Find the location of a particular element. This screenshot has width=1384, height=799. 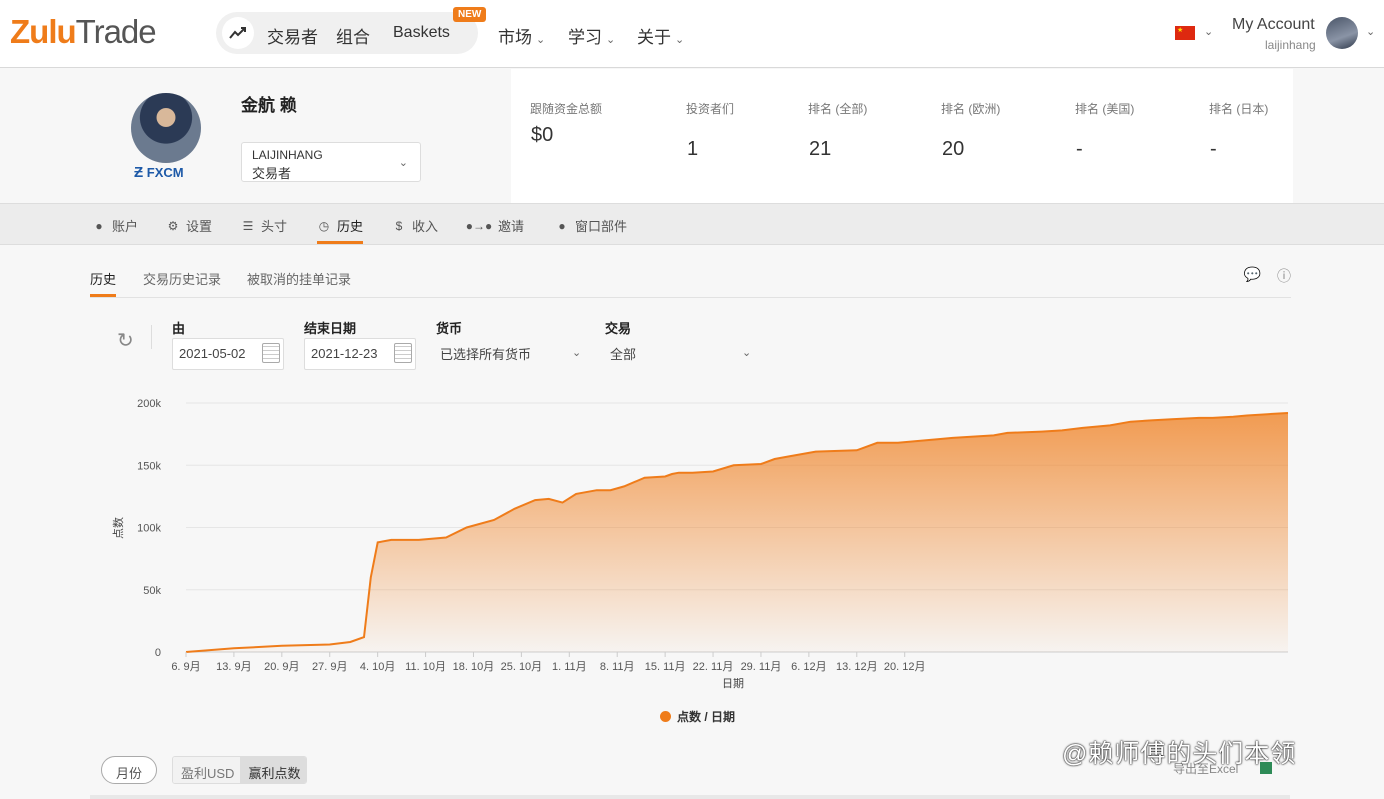

x-tick-label: 13. 12月 is located at coordinates (857, 667).